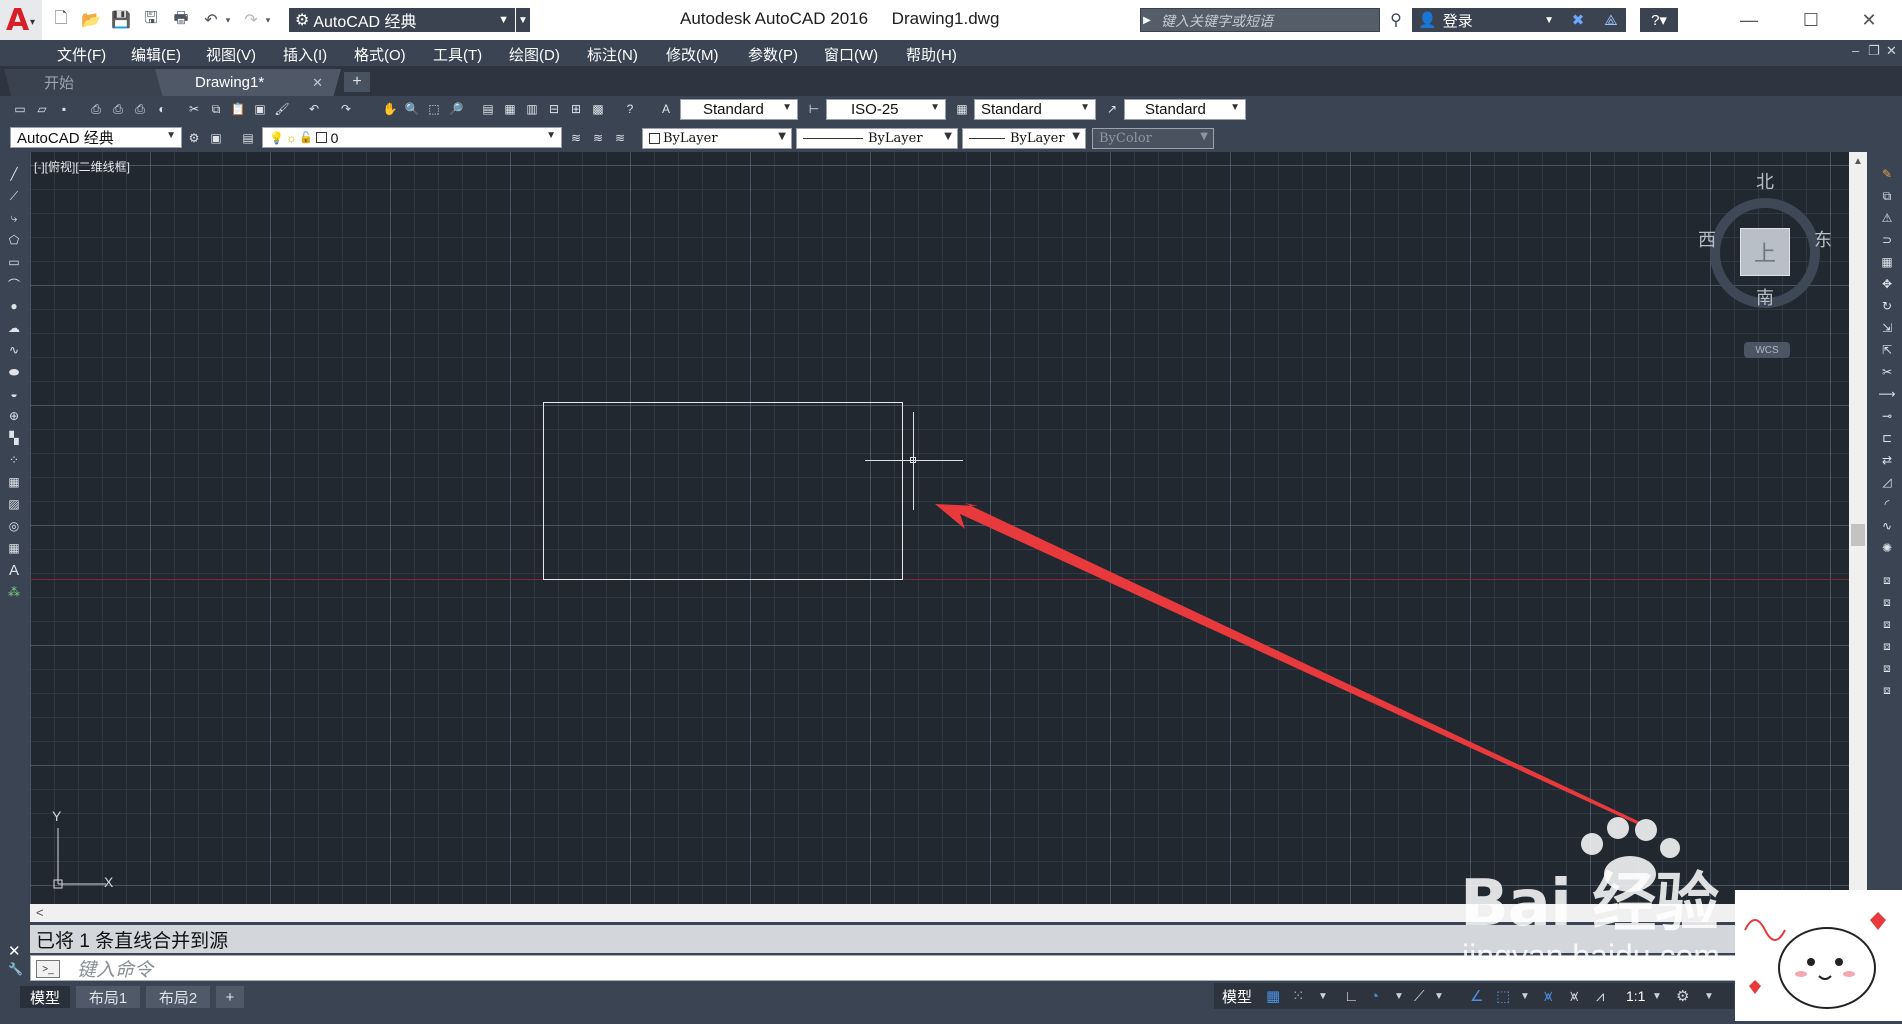 The width and height of the screenshot is (1902, 1024). What do you see at coordinates (317, 83) in the screenshot?
I see `close-tab-icon: ✕` at bounding box center [317, 83].